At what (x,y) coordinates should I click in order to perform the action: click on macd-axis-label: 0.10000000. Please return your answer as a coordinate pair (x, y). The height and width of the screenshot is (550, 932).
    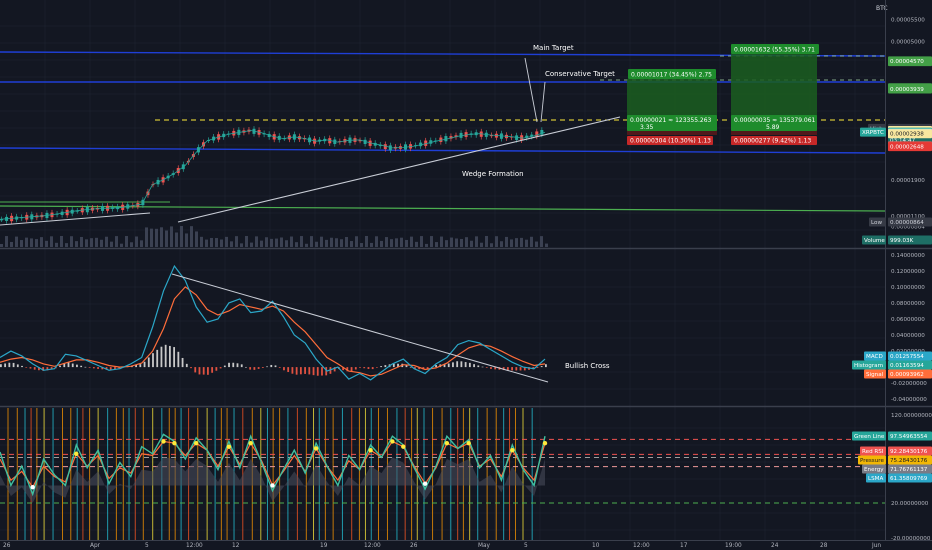
    Looking at the image, I should click on (908, 288).